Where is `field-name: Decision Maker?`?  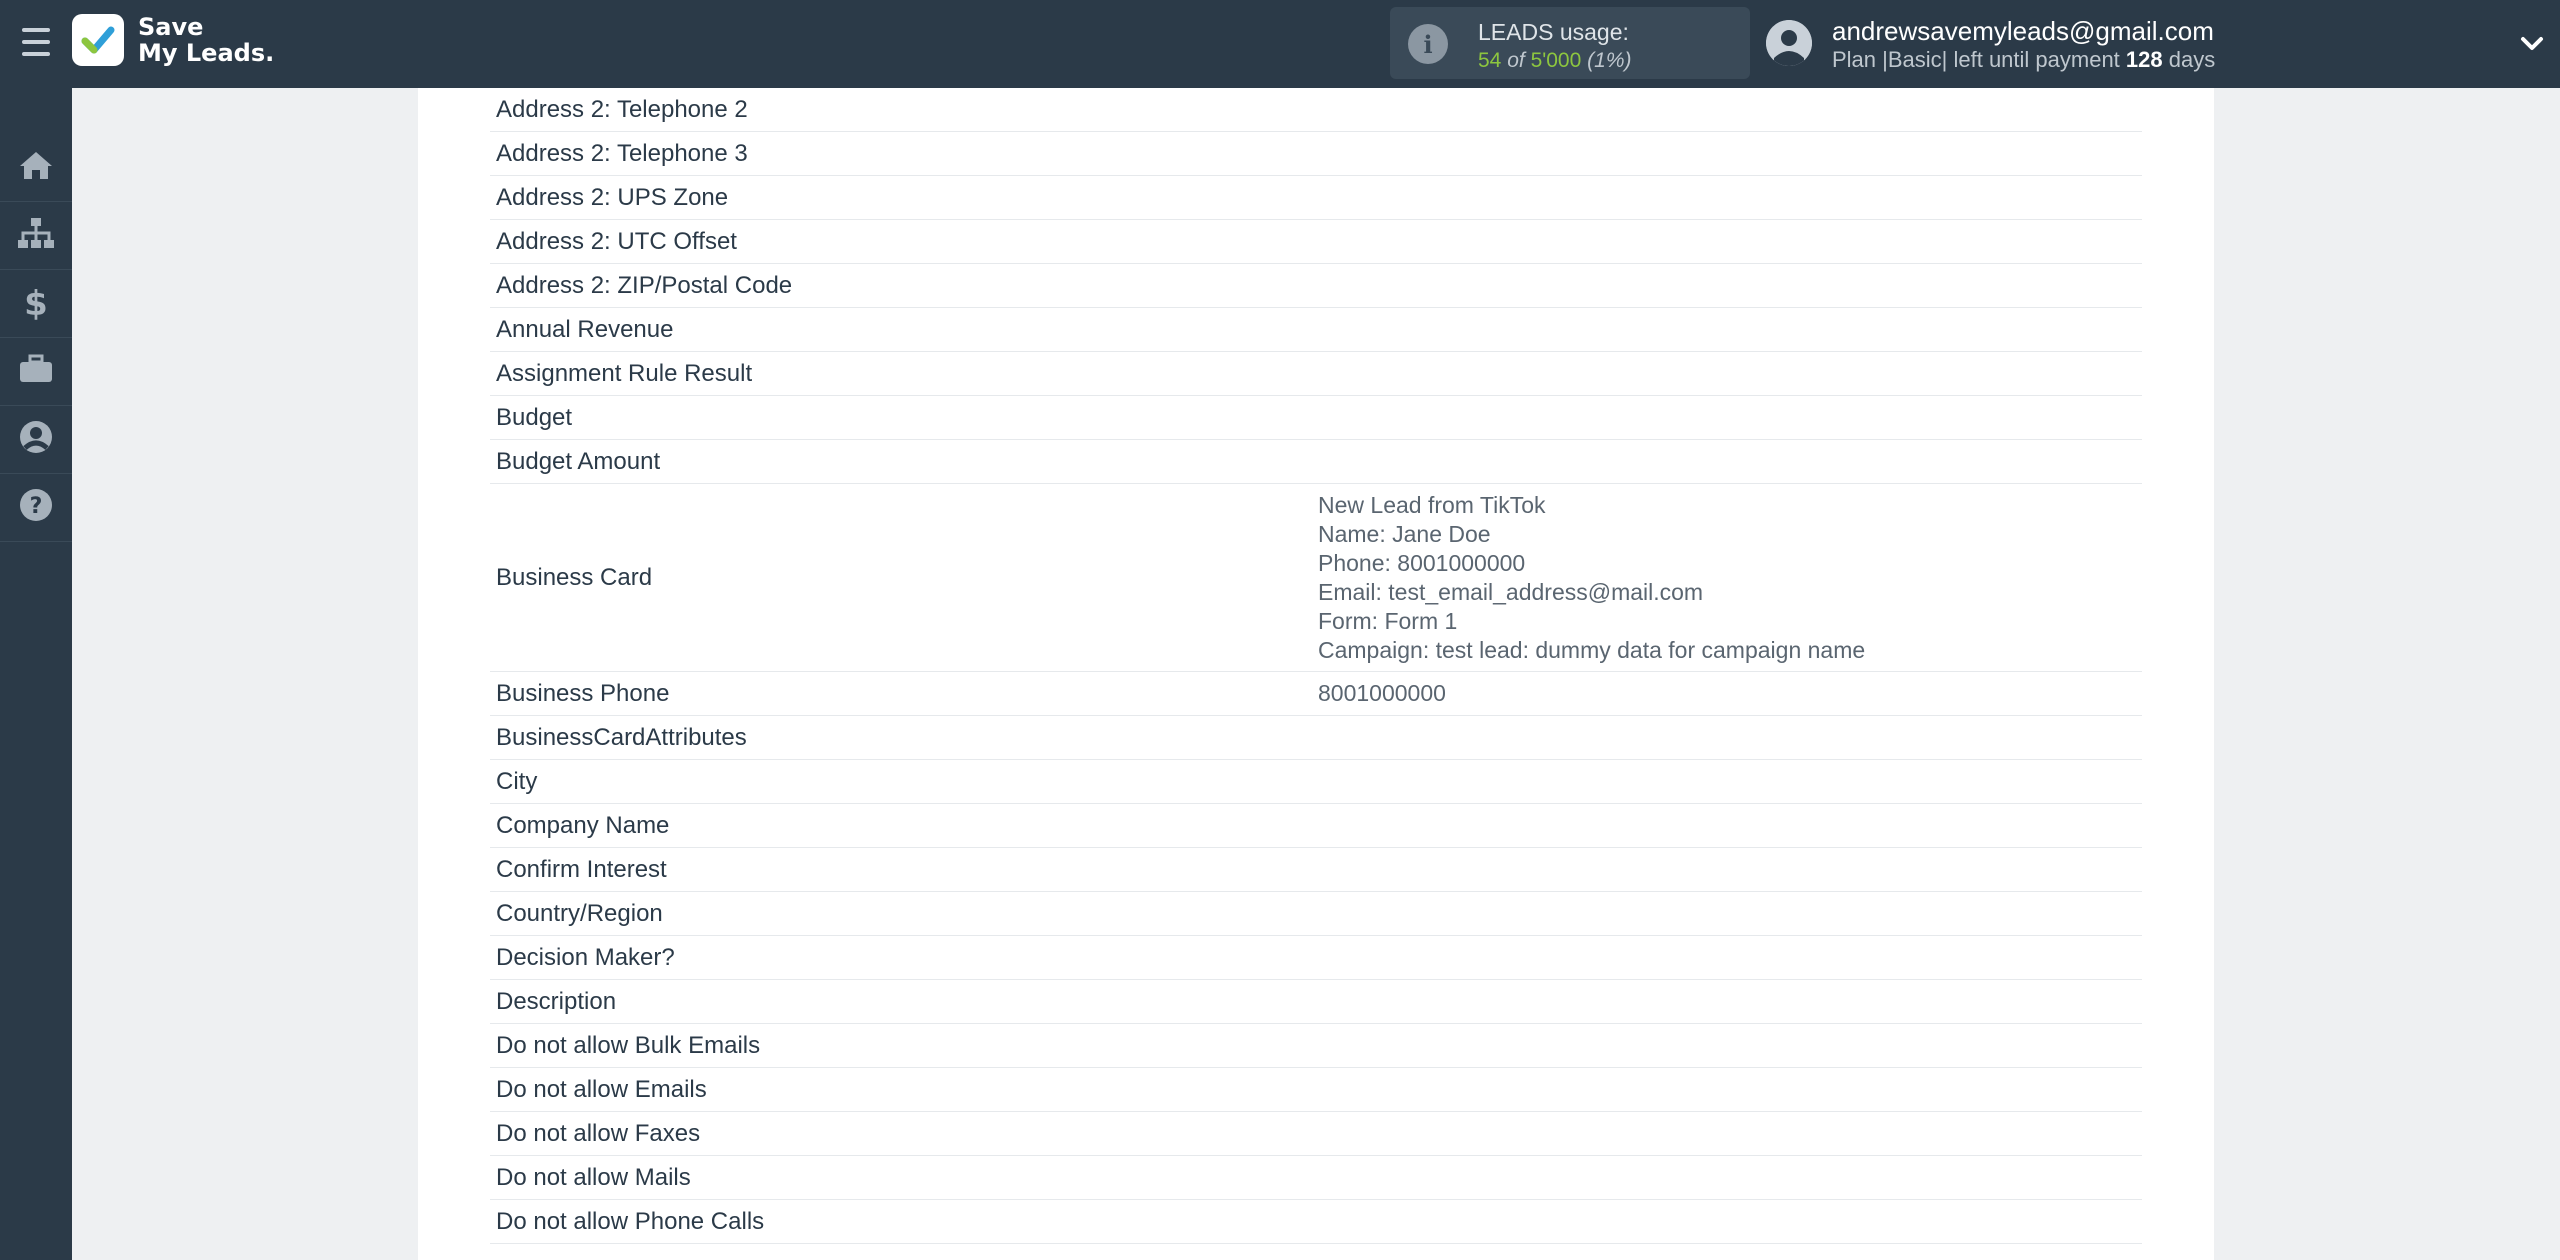 field-name: Decision Maker? is located at coordinates (585, 957).